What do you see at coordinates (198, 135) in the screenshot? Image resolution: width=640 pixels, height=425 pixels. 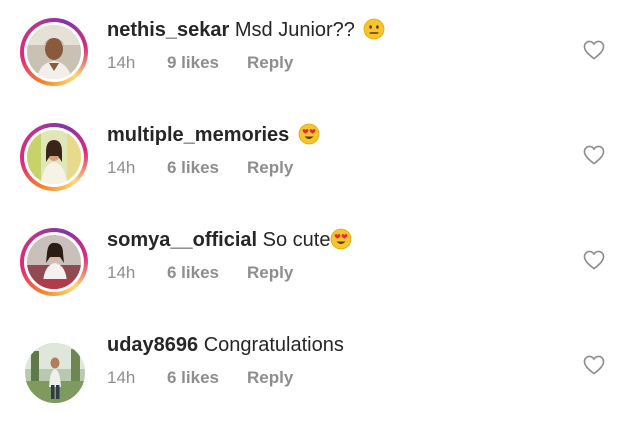 I see `comment-username: multiple_memories` at bounding box center [198, 135].